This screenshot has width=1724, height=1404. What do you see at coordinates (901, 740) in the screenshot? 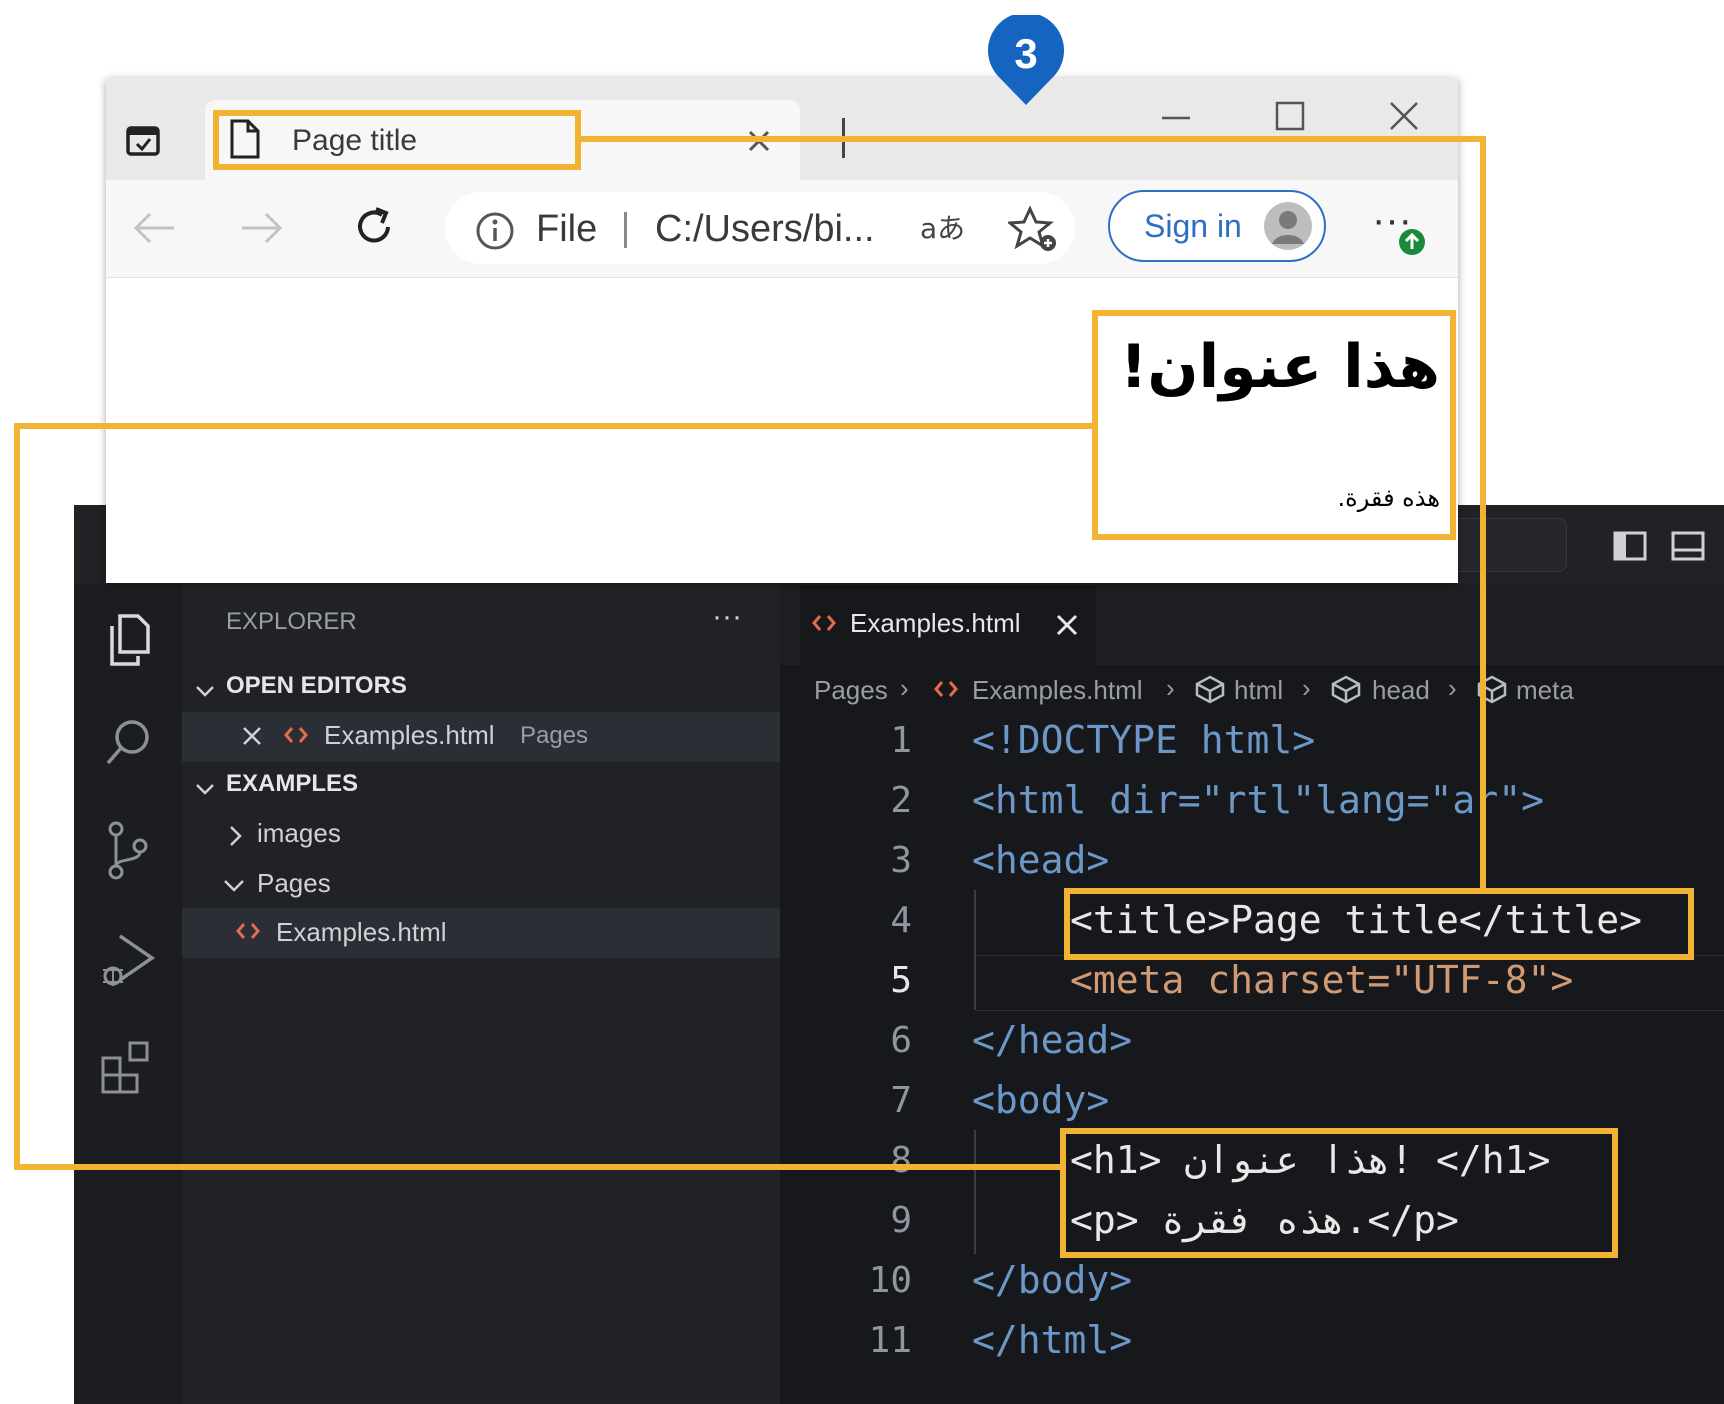
I see `line-number: 1` at bounding box center [901, 740].